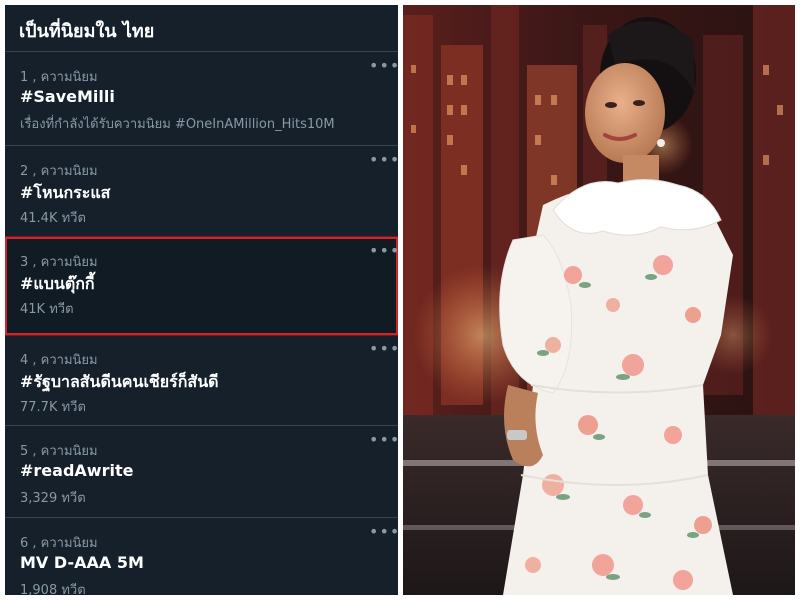  I want to click on trend-subtitle: 41K ทวีต, so click(47, 309).